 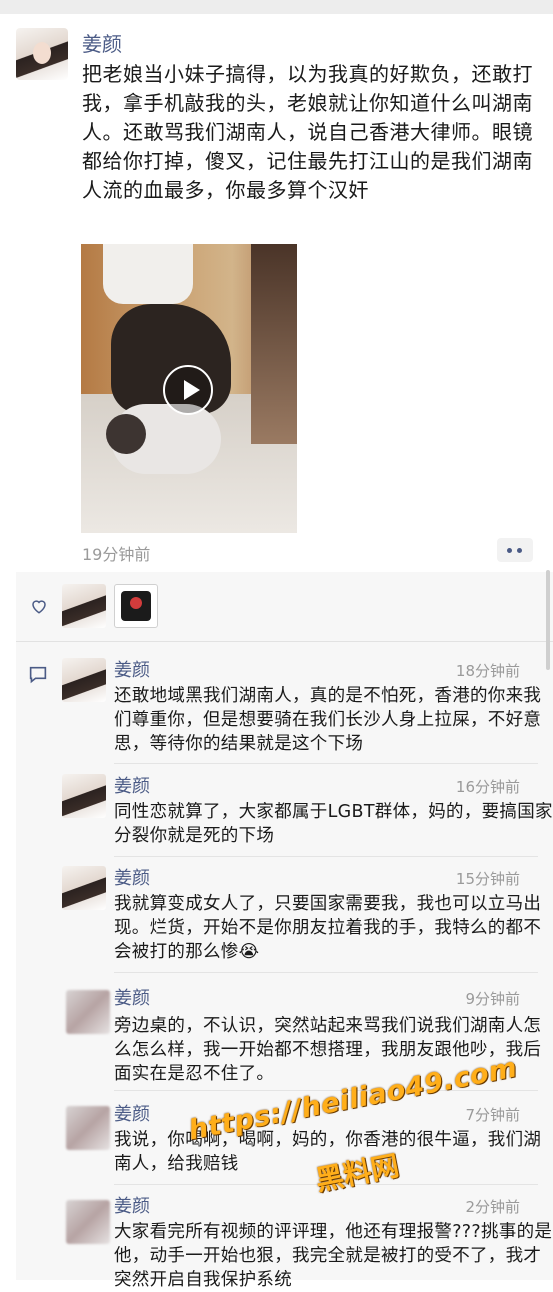 I want to click on comment-time: 16分钟前, so click(x=487, y=787).